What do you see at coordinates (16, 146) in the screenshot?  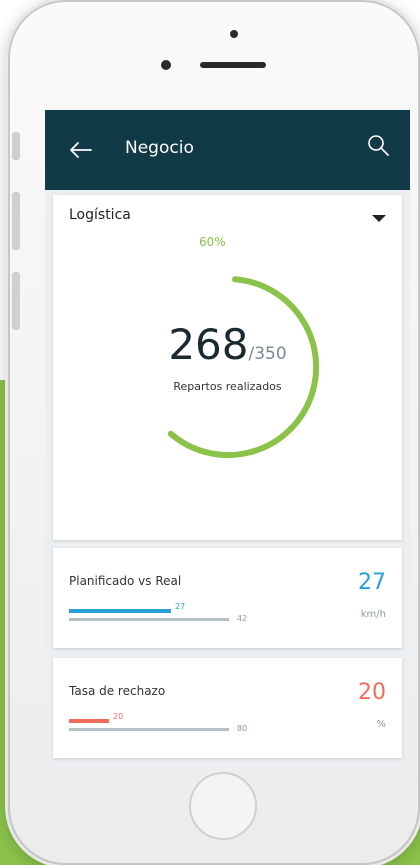 I see `mute-switch` at bounding box center [16, 146].